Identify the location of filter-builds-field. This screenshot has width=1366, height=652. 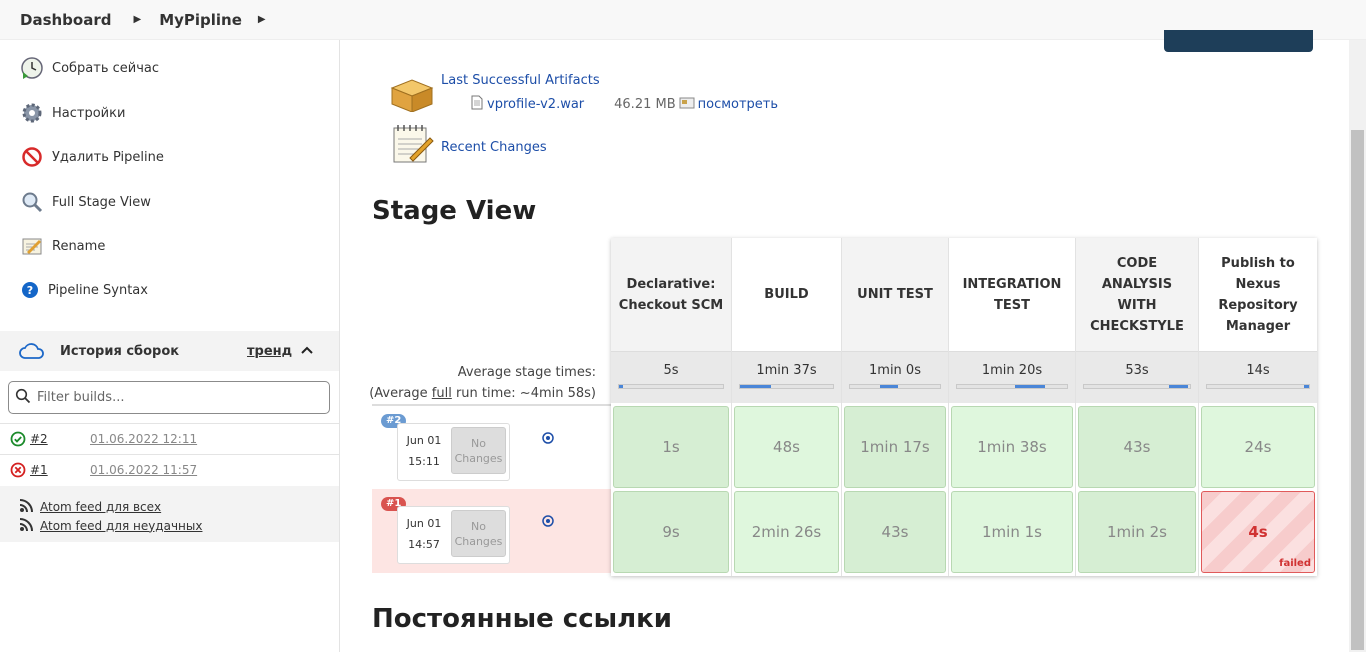
(169, 397).